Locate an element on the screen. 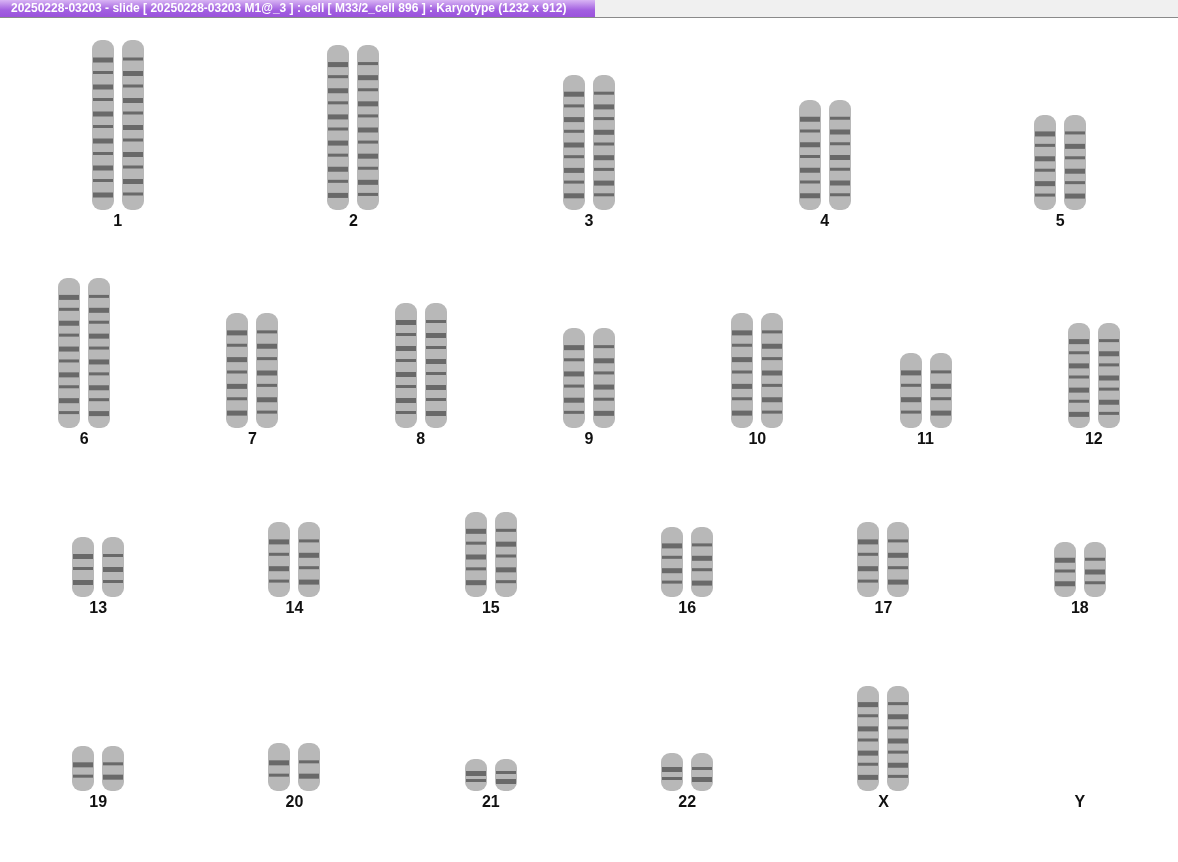 The height and width of the screenshot is (862, 1178). chromosome-label: 10 is located at coordinates (757, 439).